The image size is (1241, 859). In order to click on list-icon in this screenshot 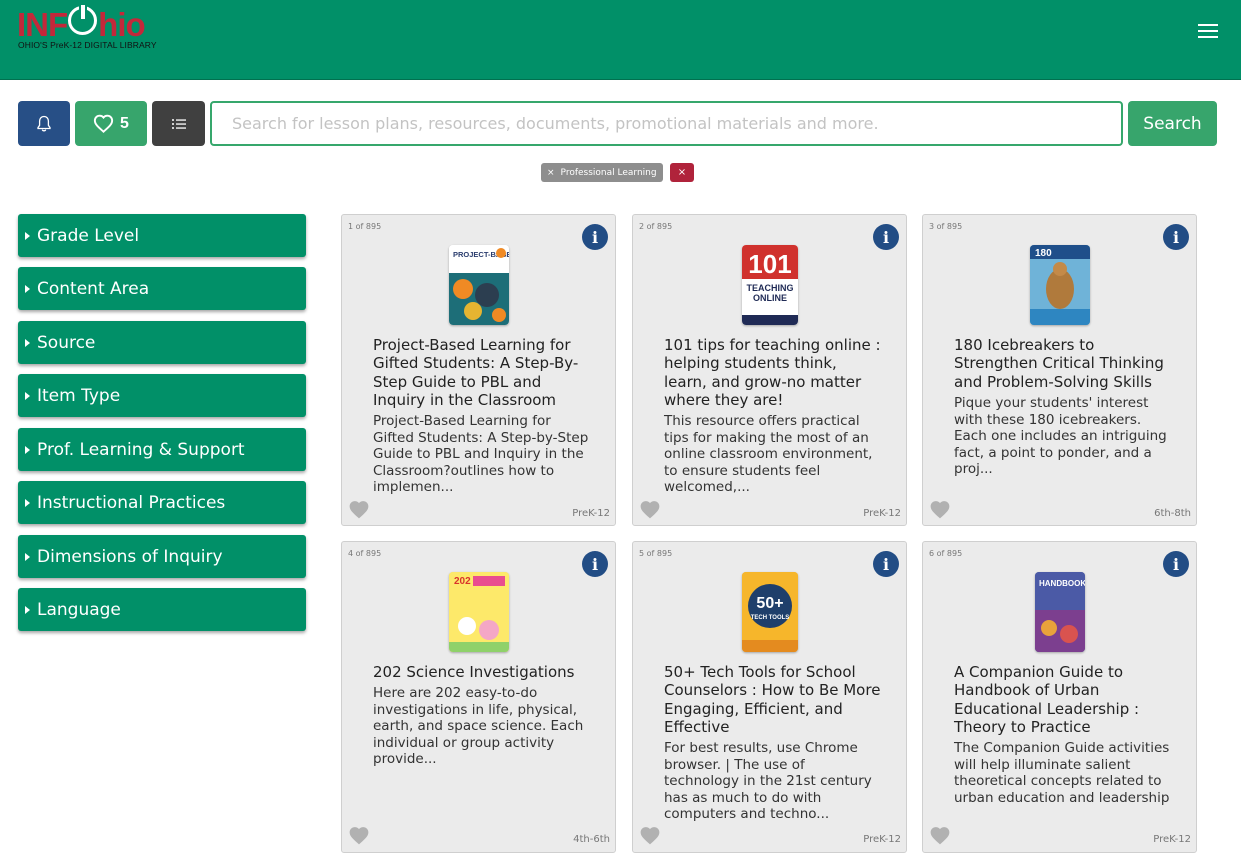, I will do `click(178, 123)`.